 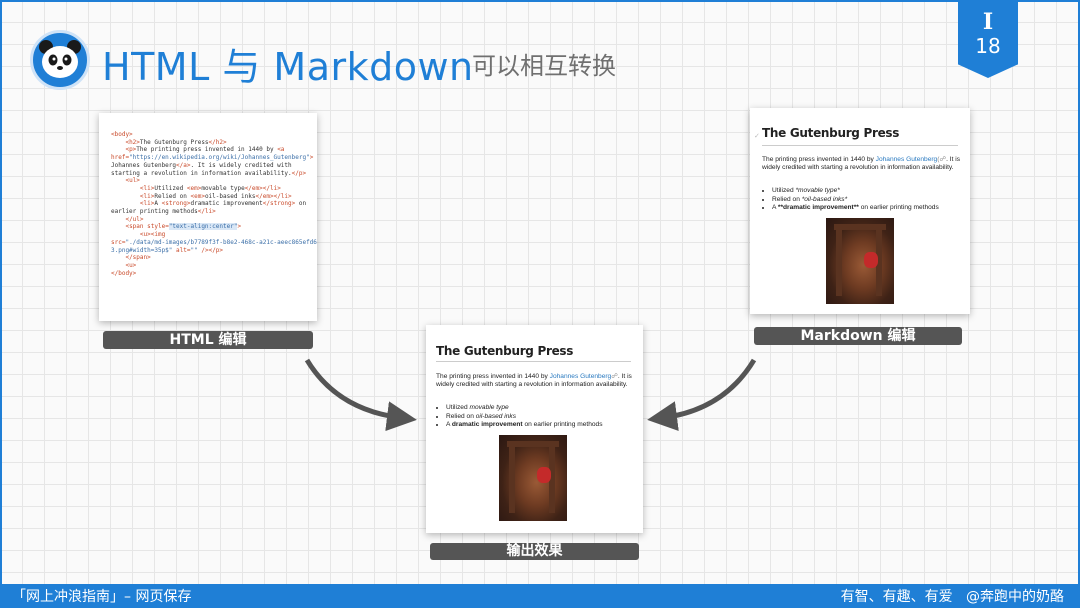 What do you see at coordinates (702, 394) in the screenshot?
I see `arrow-right-to-output` at bounding box center [702, 394].